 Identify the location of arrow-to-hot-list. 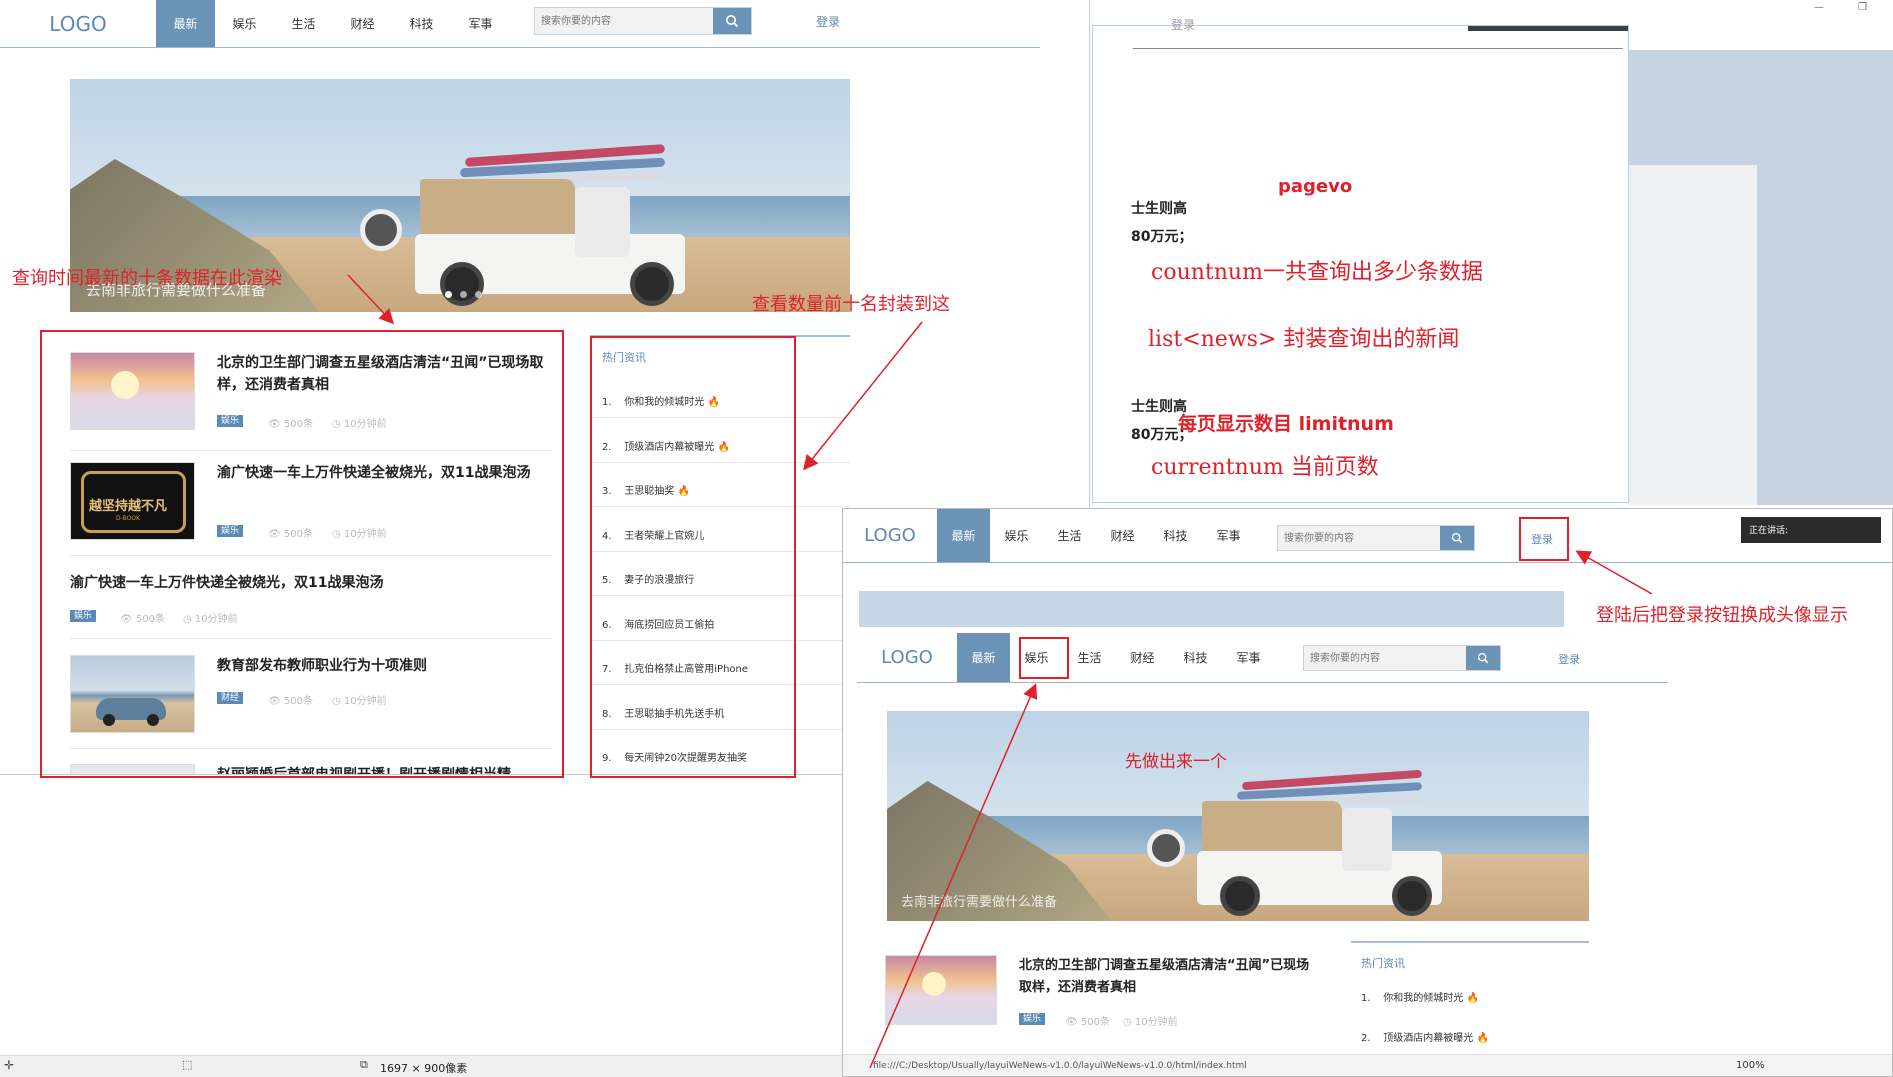
(863, 396).